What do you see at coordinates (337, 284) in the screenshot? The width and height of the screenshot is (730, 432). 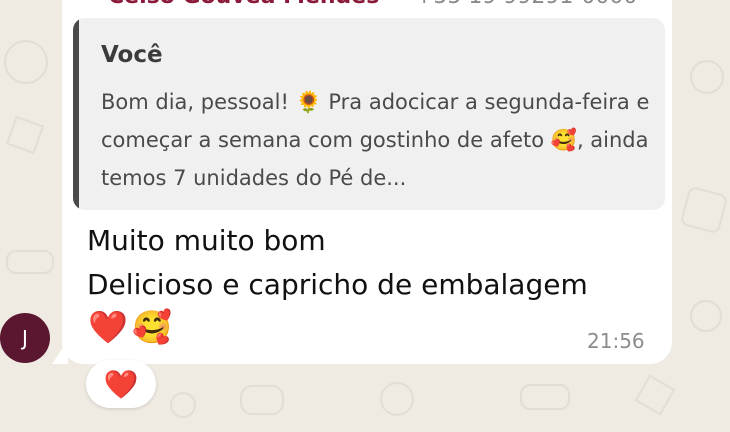 I see `message-text-line: Delicioso e capricho de embalagem` at bounding box center [337, 284].